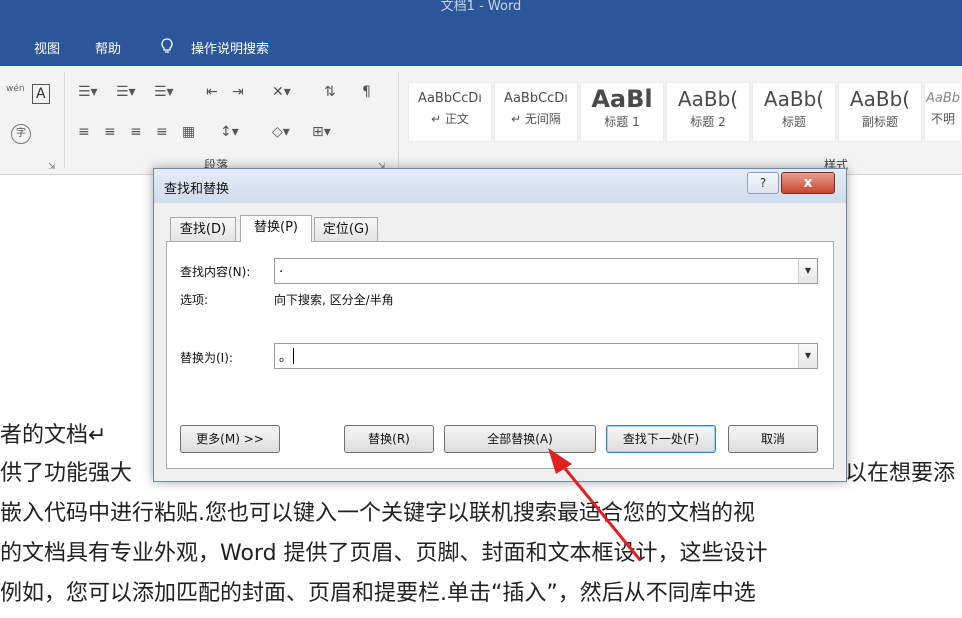 This screenshot has height=618, width=962. What do you see at coordinates (595, 504) in the screenshot?
I see `annotation-arrow-icon` at bounding box center [595, 504].